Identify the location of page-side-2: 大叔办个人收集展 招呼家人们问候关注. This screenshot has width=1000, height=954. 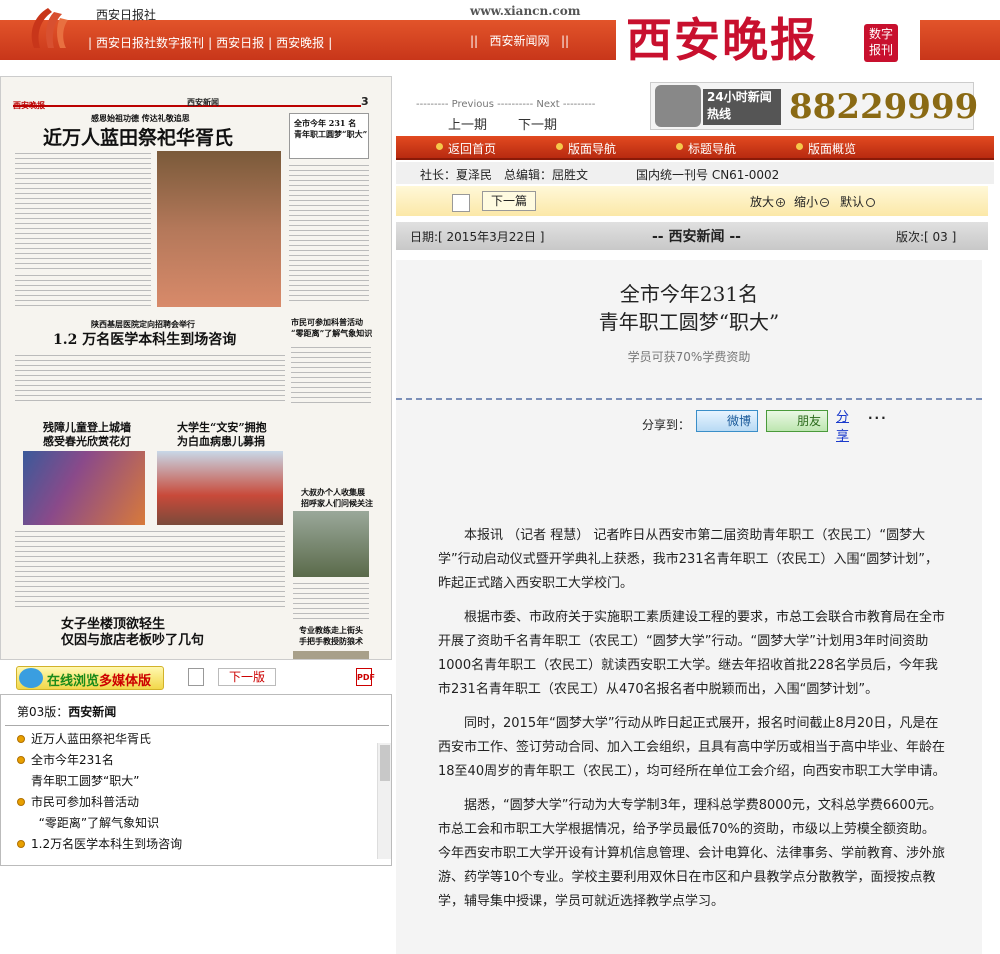
(337, 498).